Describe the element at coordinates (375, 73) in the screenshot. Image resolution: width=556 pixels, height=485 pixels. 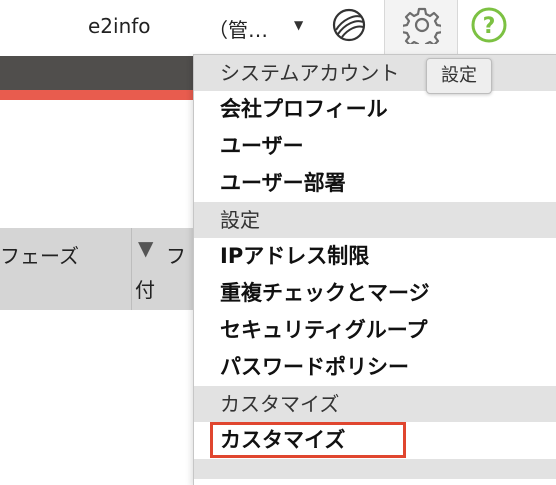
I see `menu-section-system-account: システムアカウント` at that location.